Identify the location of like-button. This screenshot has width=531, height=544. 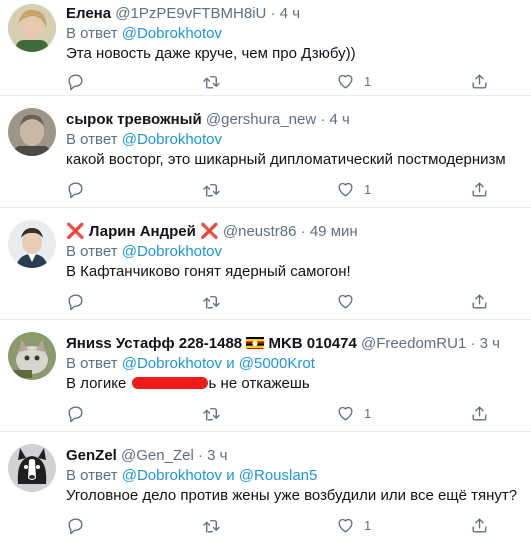
(350, 301).